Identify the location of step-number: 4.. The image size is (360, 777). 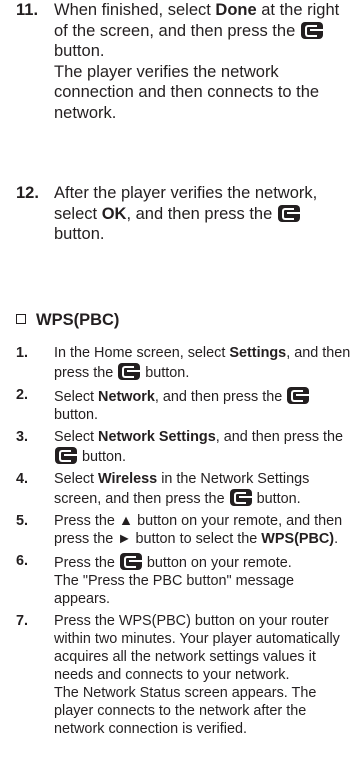
(22, 479).